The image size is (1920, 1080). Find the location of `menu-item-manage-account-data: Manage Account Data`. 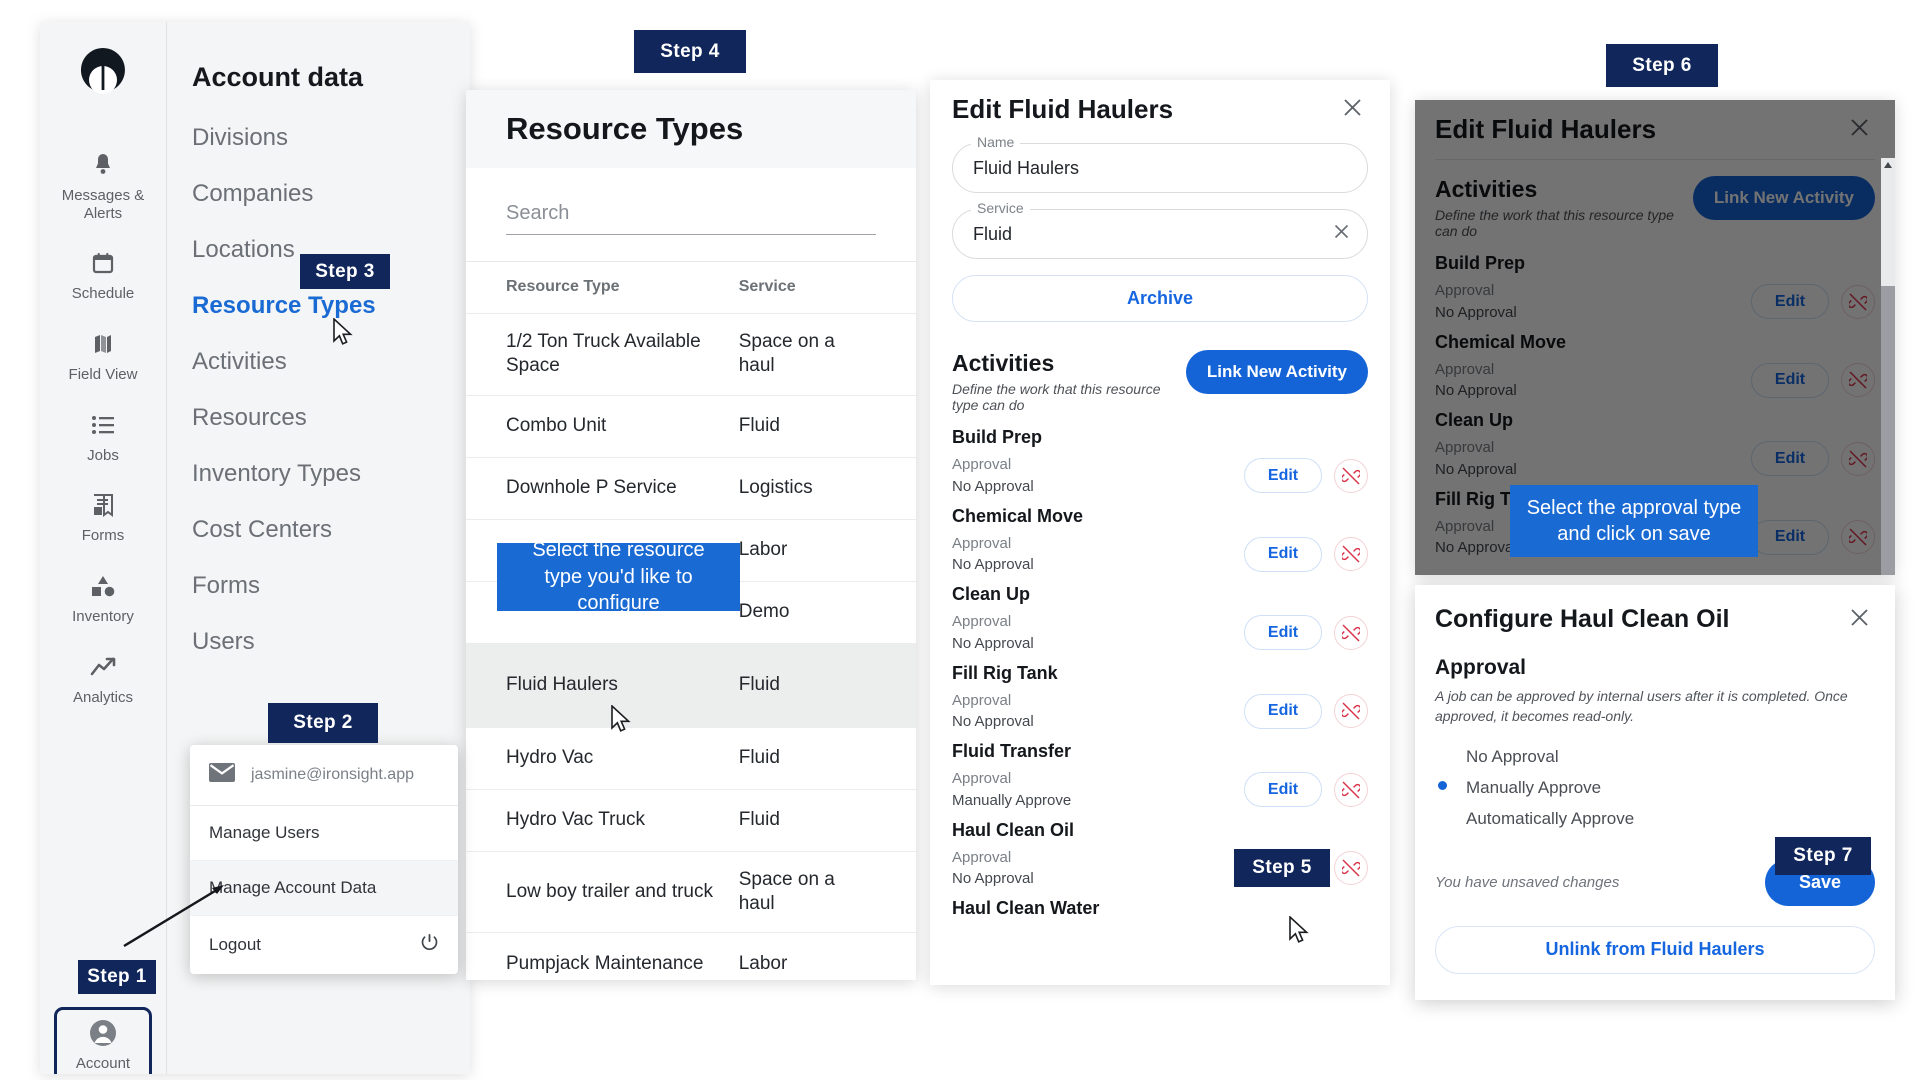

menu-item-manage-account-data: Manage Account Data is located at coordinates (324, 887).